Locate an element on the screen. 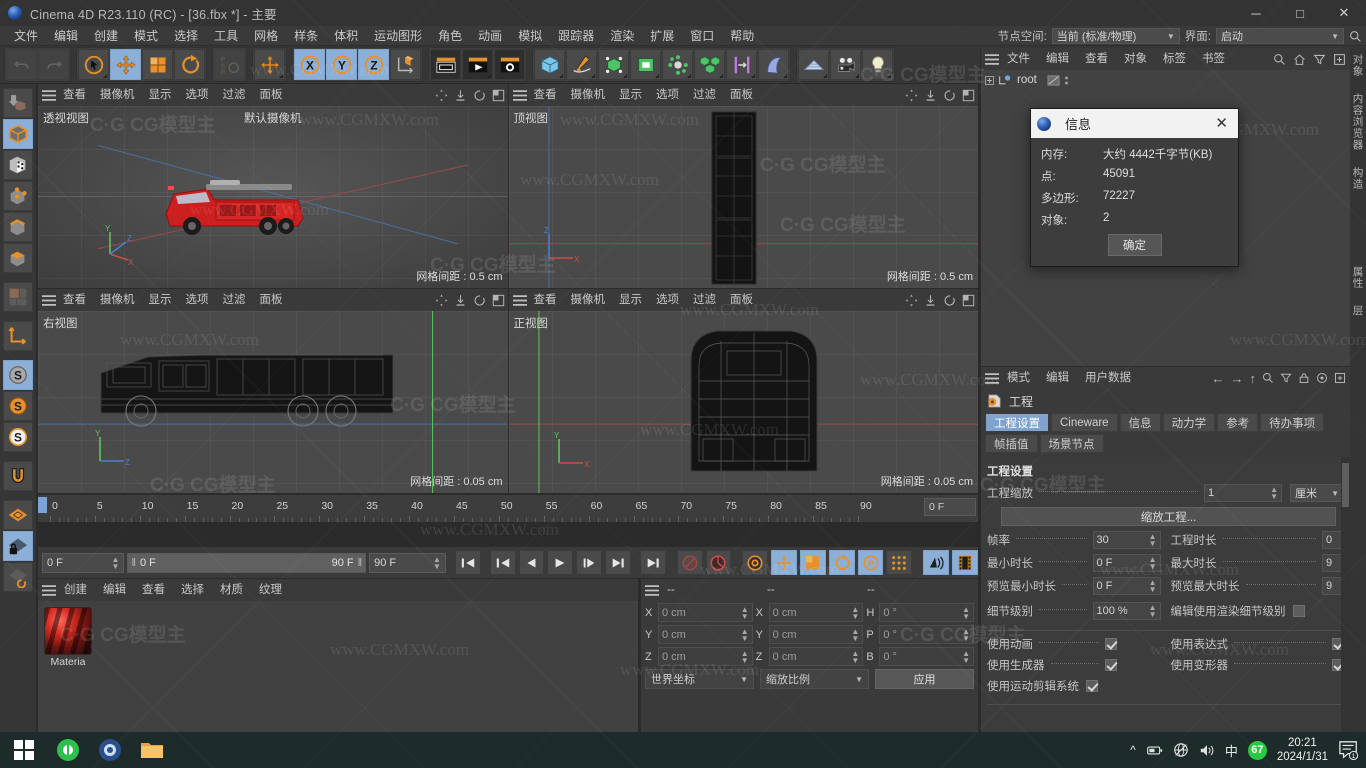 The width and height of the screenshot is (1366, 768). menu-item-edit: 编辑 is located at coordinates (66, 36).